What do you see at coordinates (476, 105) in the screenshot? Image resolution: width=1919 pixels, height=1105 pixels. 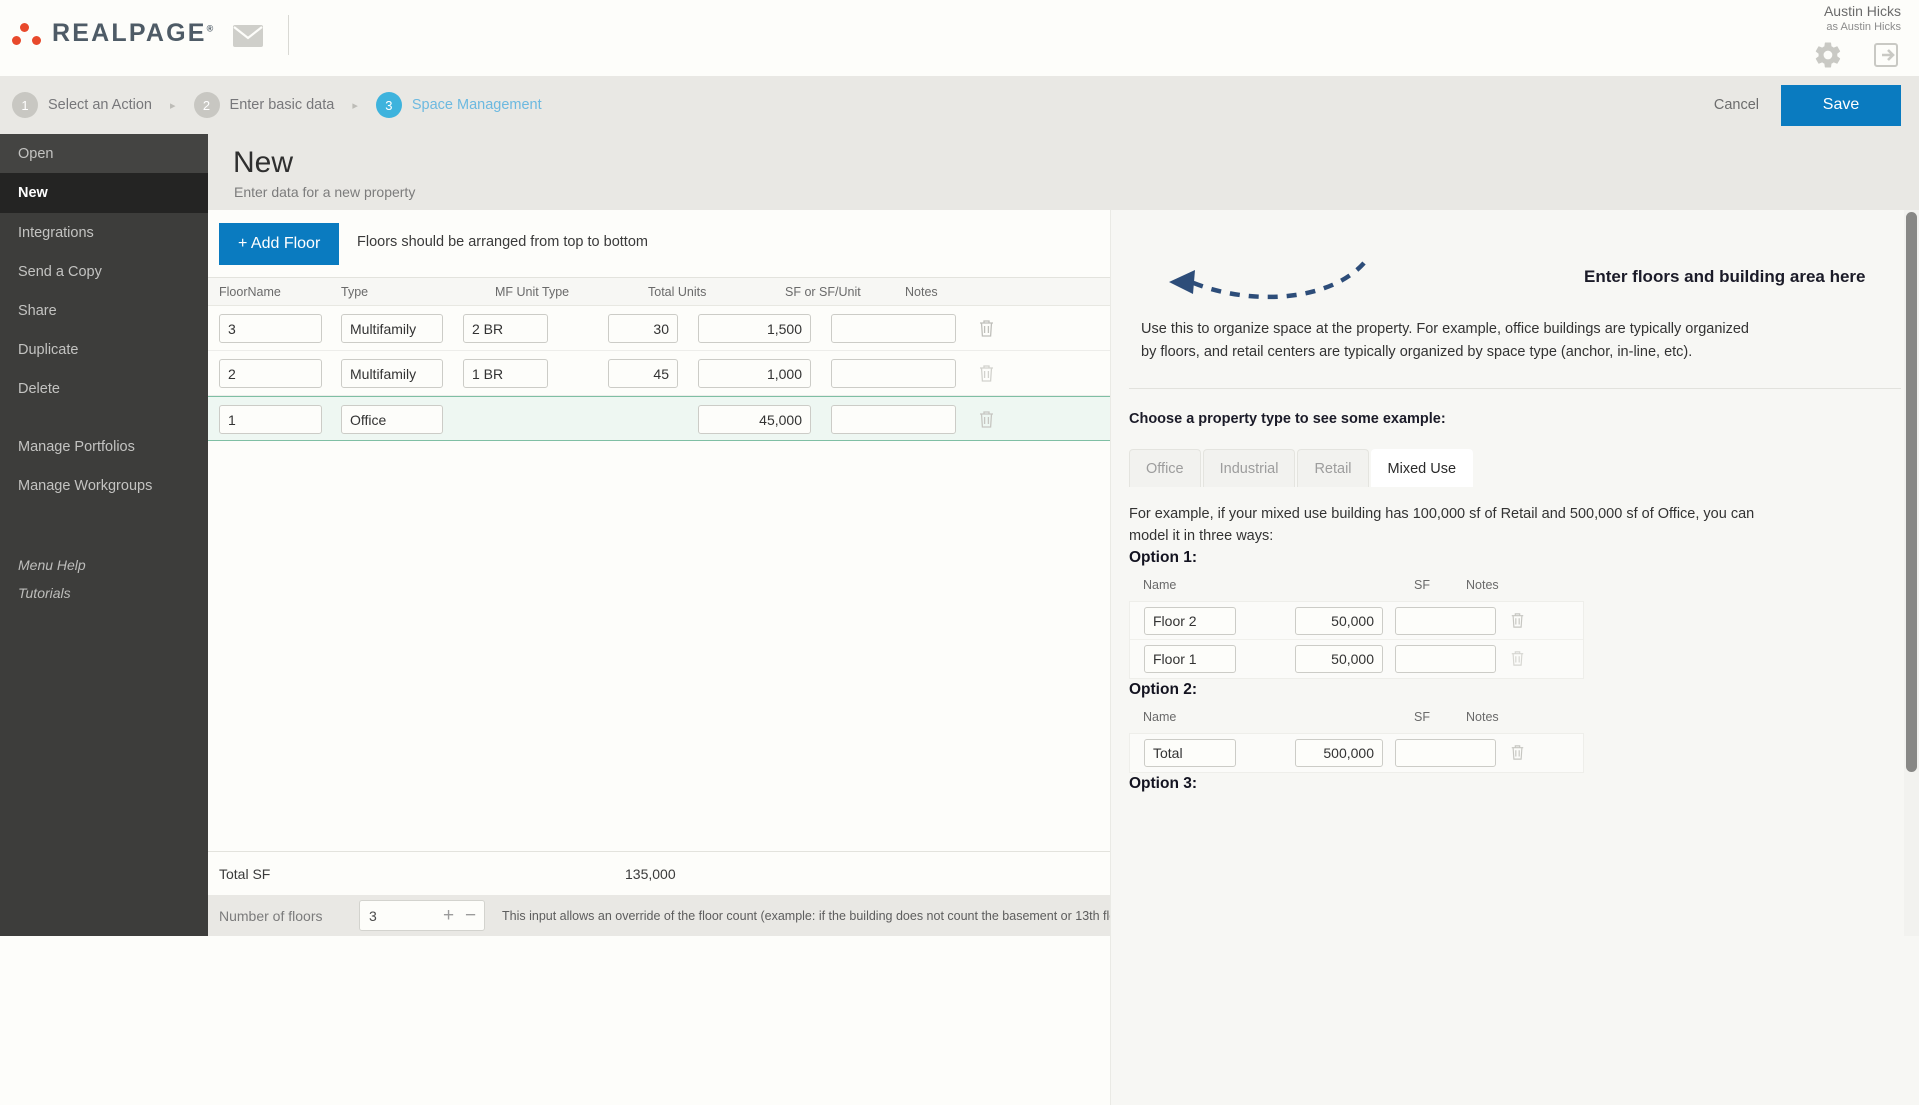 I see `wizard-step-3-label: Space Management` at bounding box center [476, 105].